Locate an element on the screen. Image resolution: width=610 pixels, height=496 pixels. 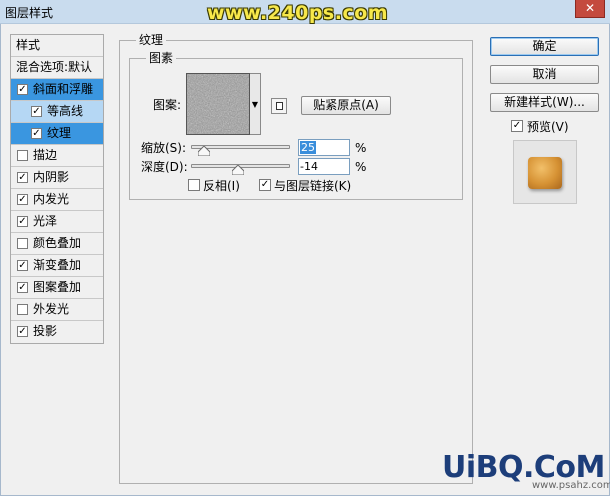
list-item-bevel-emboss: ✓ 斜面和浮雕 is located at coordinates (57, 90).